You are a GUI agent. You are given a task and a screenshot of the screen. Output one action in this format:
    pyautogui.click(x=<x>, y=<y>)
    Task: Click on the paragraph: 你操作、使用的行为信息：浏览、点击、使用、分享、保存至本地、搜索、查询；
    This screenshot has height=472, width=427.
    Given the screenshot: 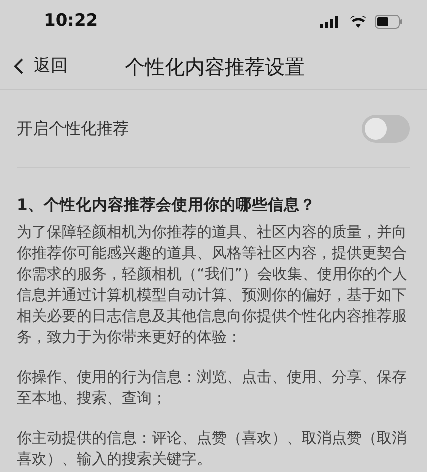 What is the action you would take?
    pyautogui.click(x=212, y=388)
    